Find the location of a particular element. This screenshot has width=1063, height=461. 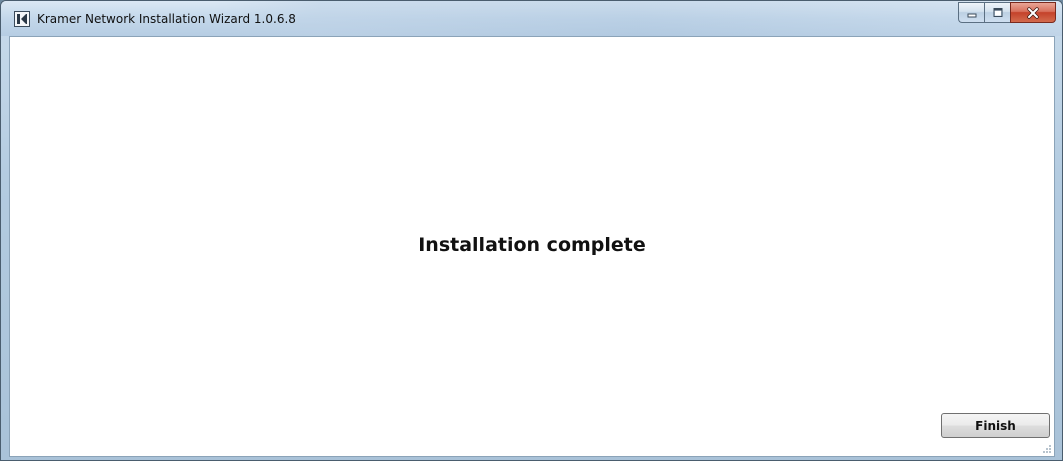

finish-button: Finish is located at coordinates (995, 425).